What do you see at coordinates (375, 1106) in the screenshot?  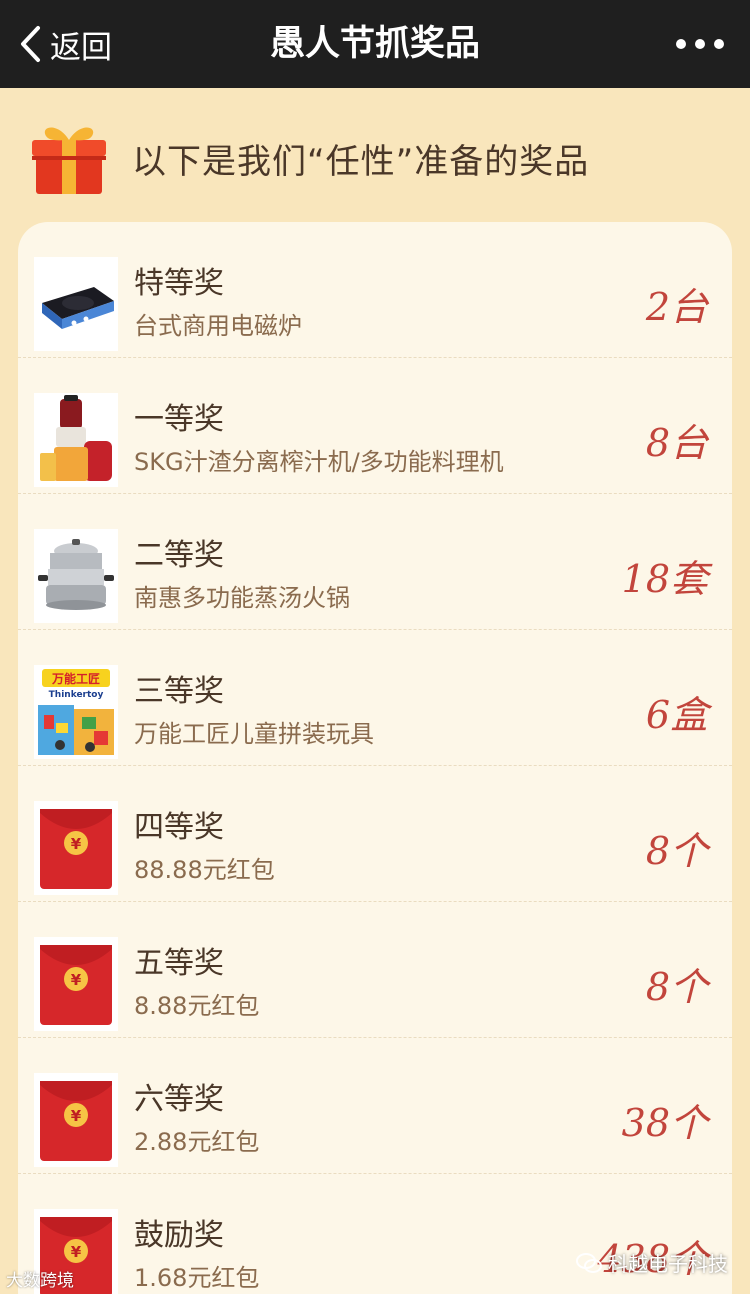 I see `prize-row: ¥ 六等奖 2.88元红包 38个` at bounding box center [375, 1106].